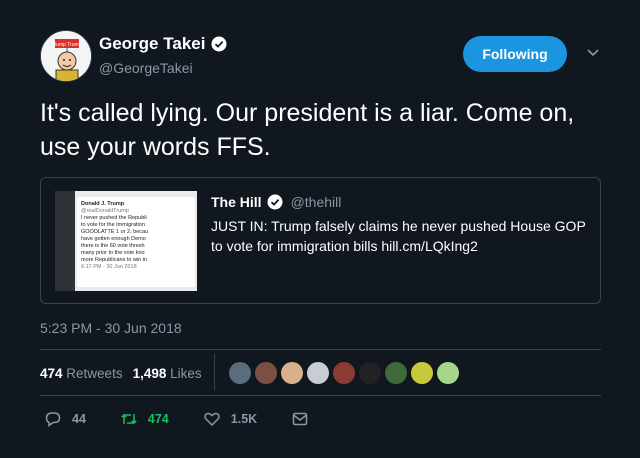  Describe the element at coordinates (103, 204) in the screenshot. I see `doc-line: Donald J. Trump` at that location.